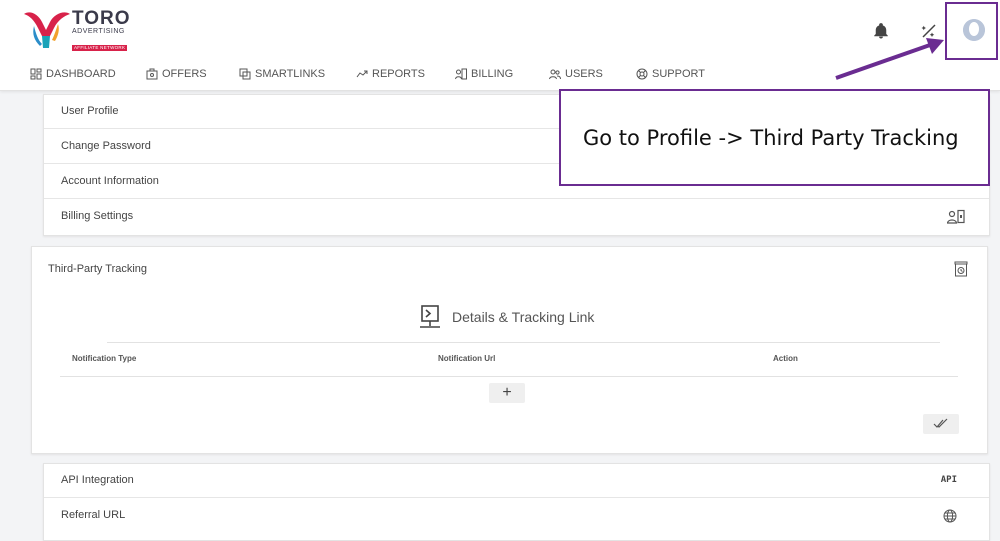 This screenshot has height=541, width=1000. What do you see at coordinates (642, 74) in the screenshot?
I see `support-icon` at bounding box center [642, 74].